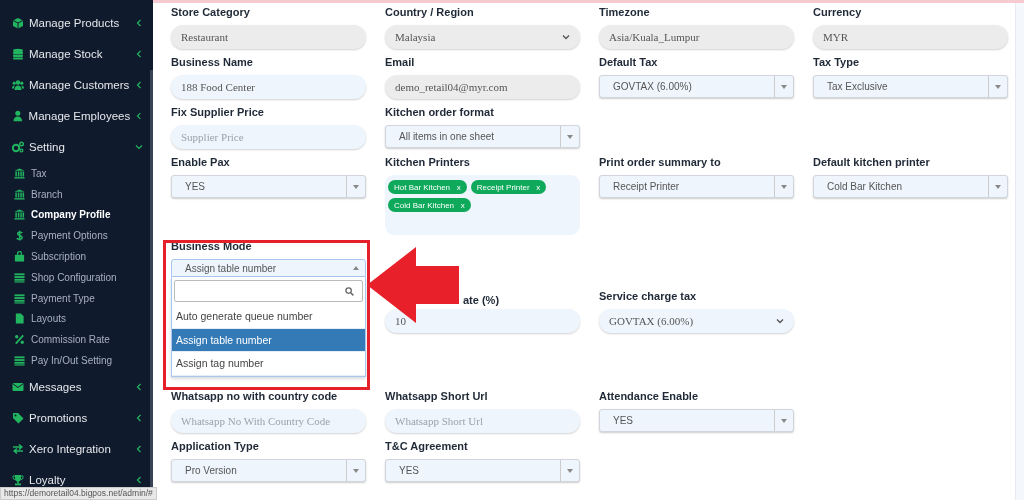 This screenshot has width=1024, height=500. What do you see at coordinates (211, 13) in the screenshot?
I see `field-label: Store Category` at bounding box center [211, 13].